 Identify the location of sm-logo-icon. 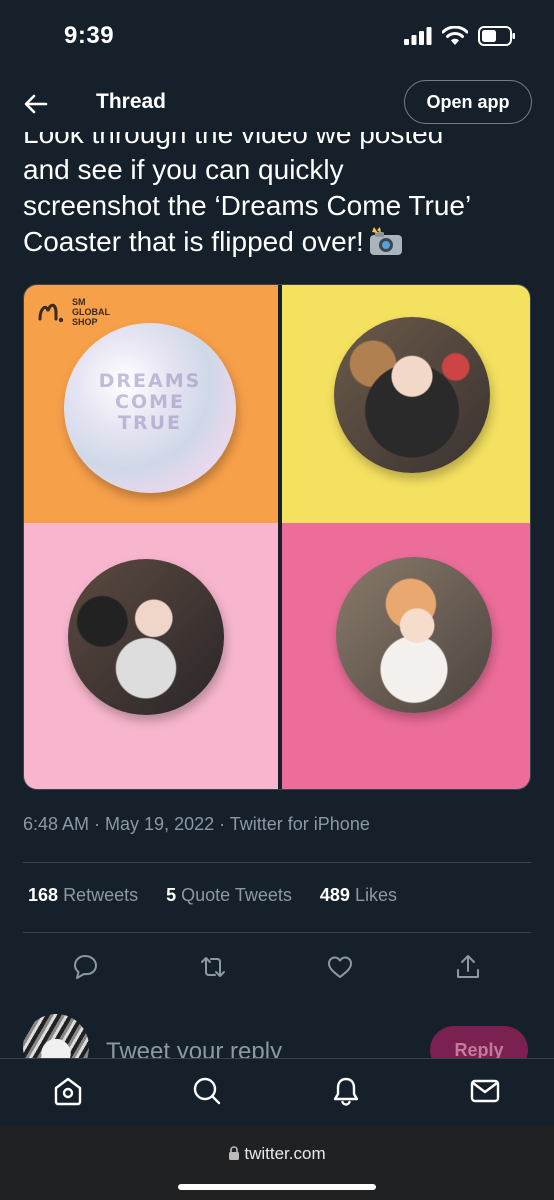
(51, 313).